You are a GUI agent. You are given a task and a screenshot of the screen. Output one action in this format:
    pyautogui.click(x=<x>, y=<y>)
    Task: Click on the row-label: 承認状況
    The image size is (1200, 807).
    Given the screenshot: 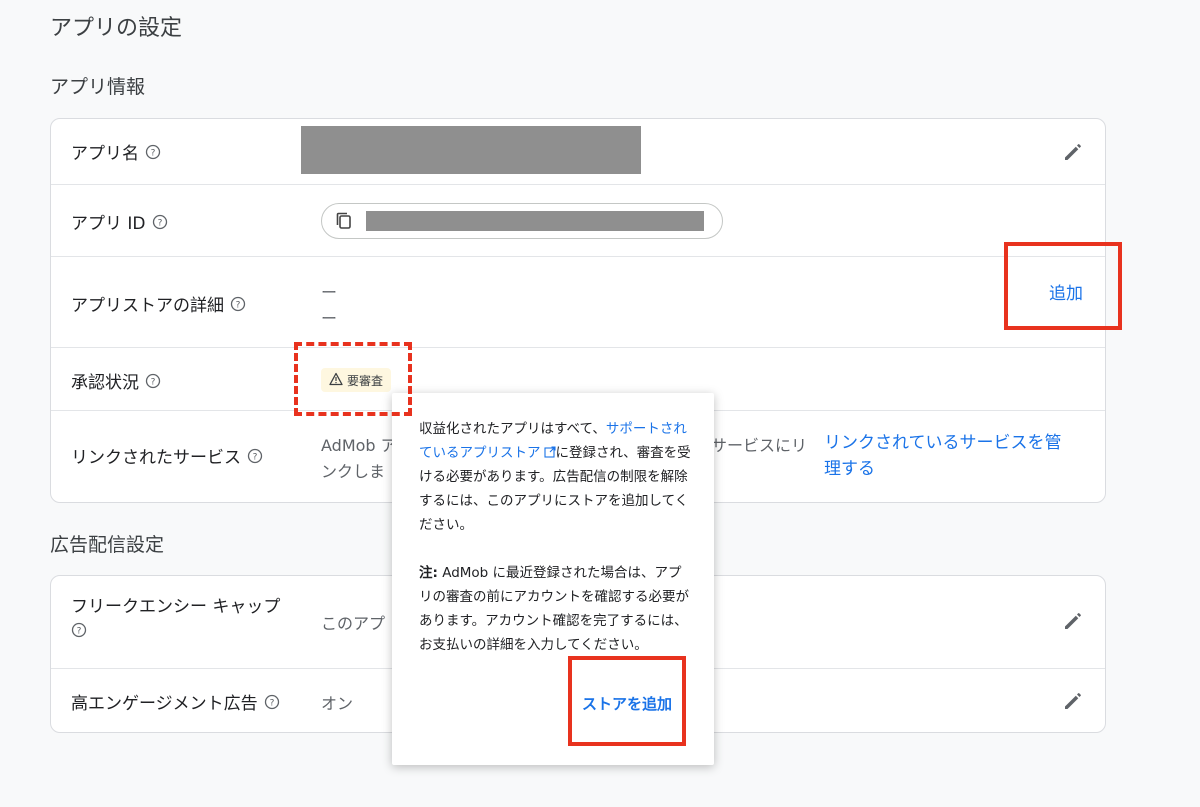 What is the action you would take?
    pyautogui.click(x=105, y=383)
    